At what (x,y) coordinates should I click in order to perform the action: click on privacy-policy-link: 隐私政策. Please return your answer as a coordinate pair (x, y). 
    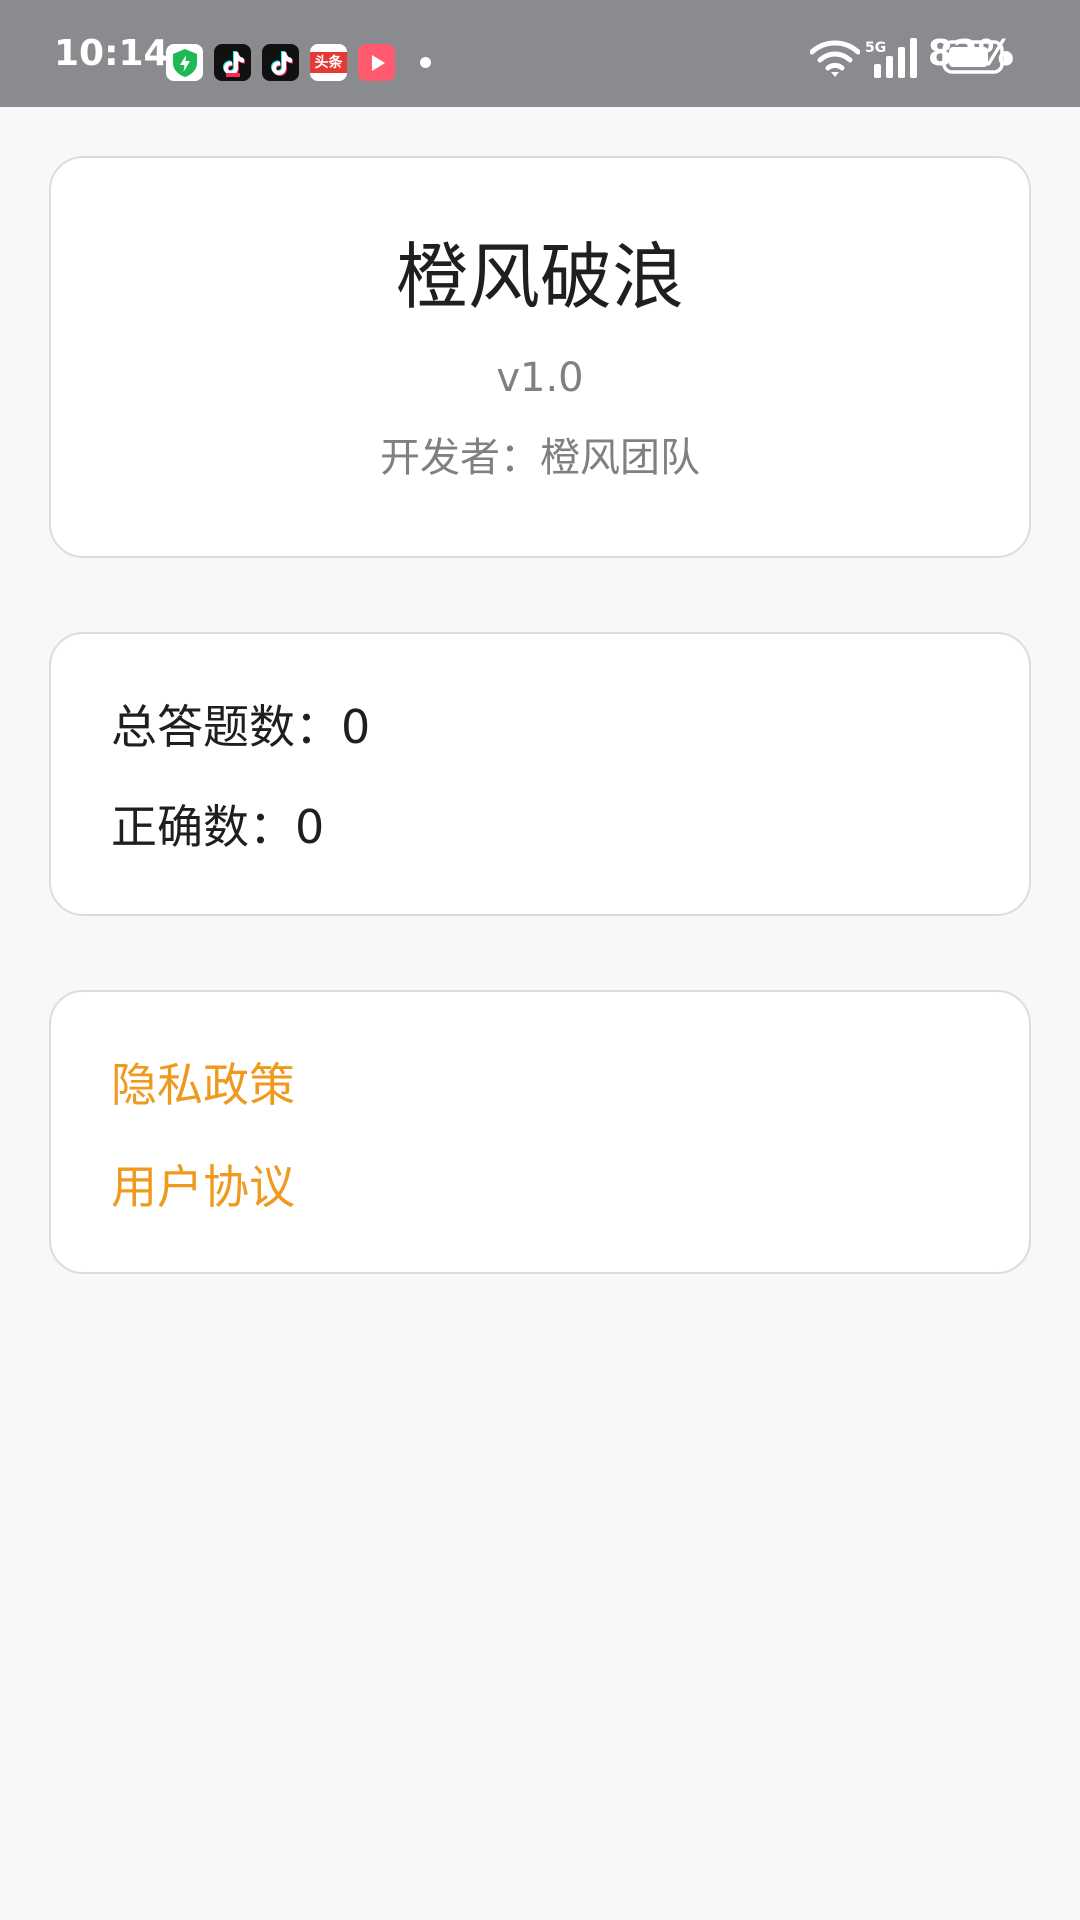
    Looking at the image, I should click on (203, 1085).